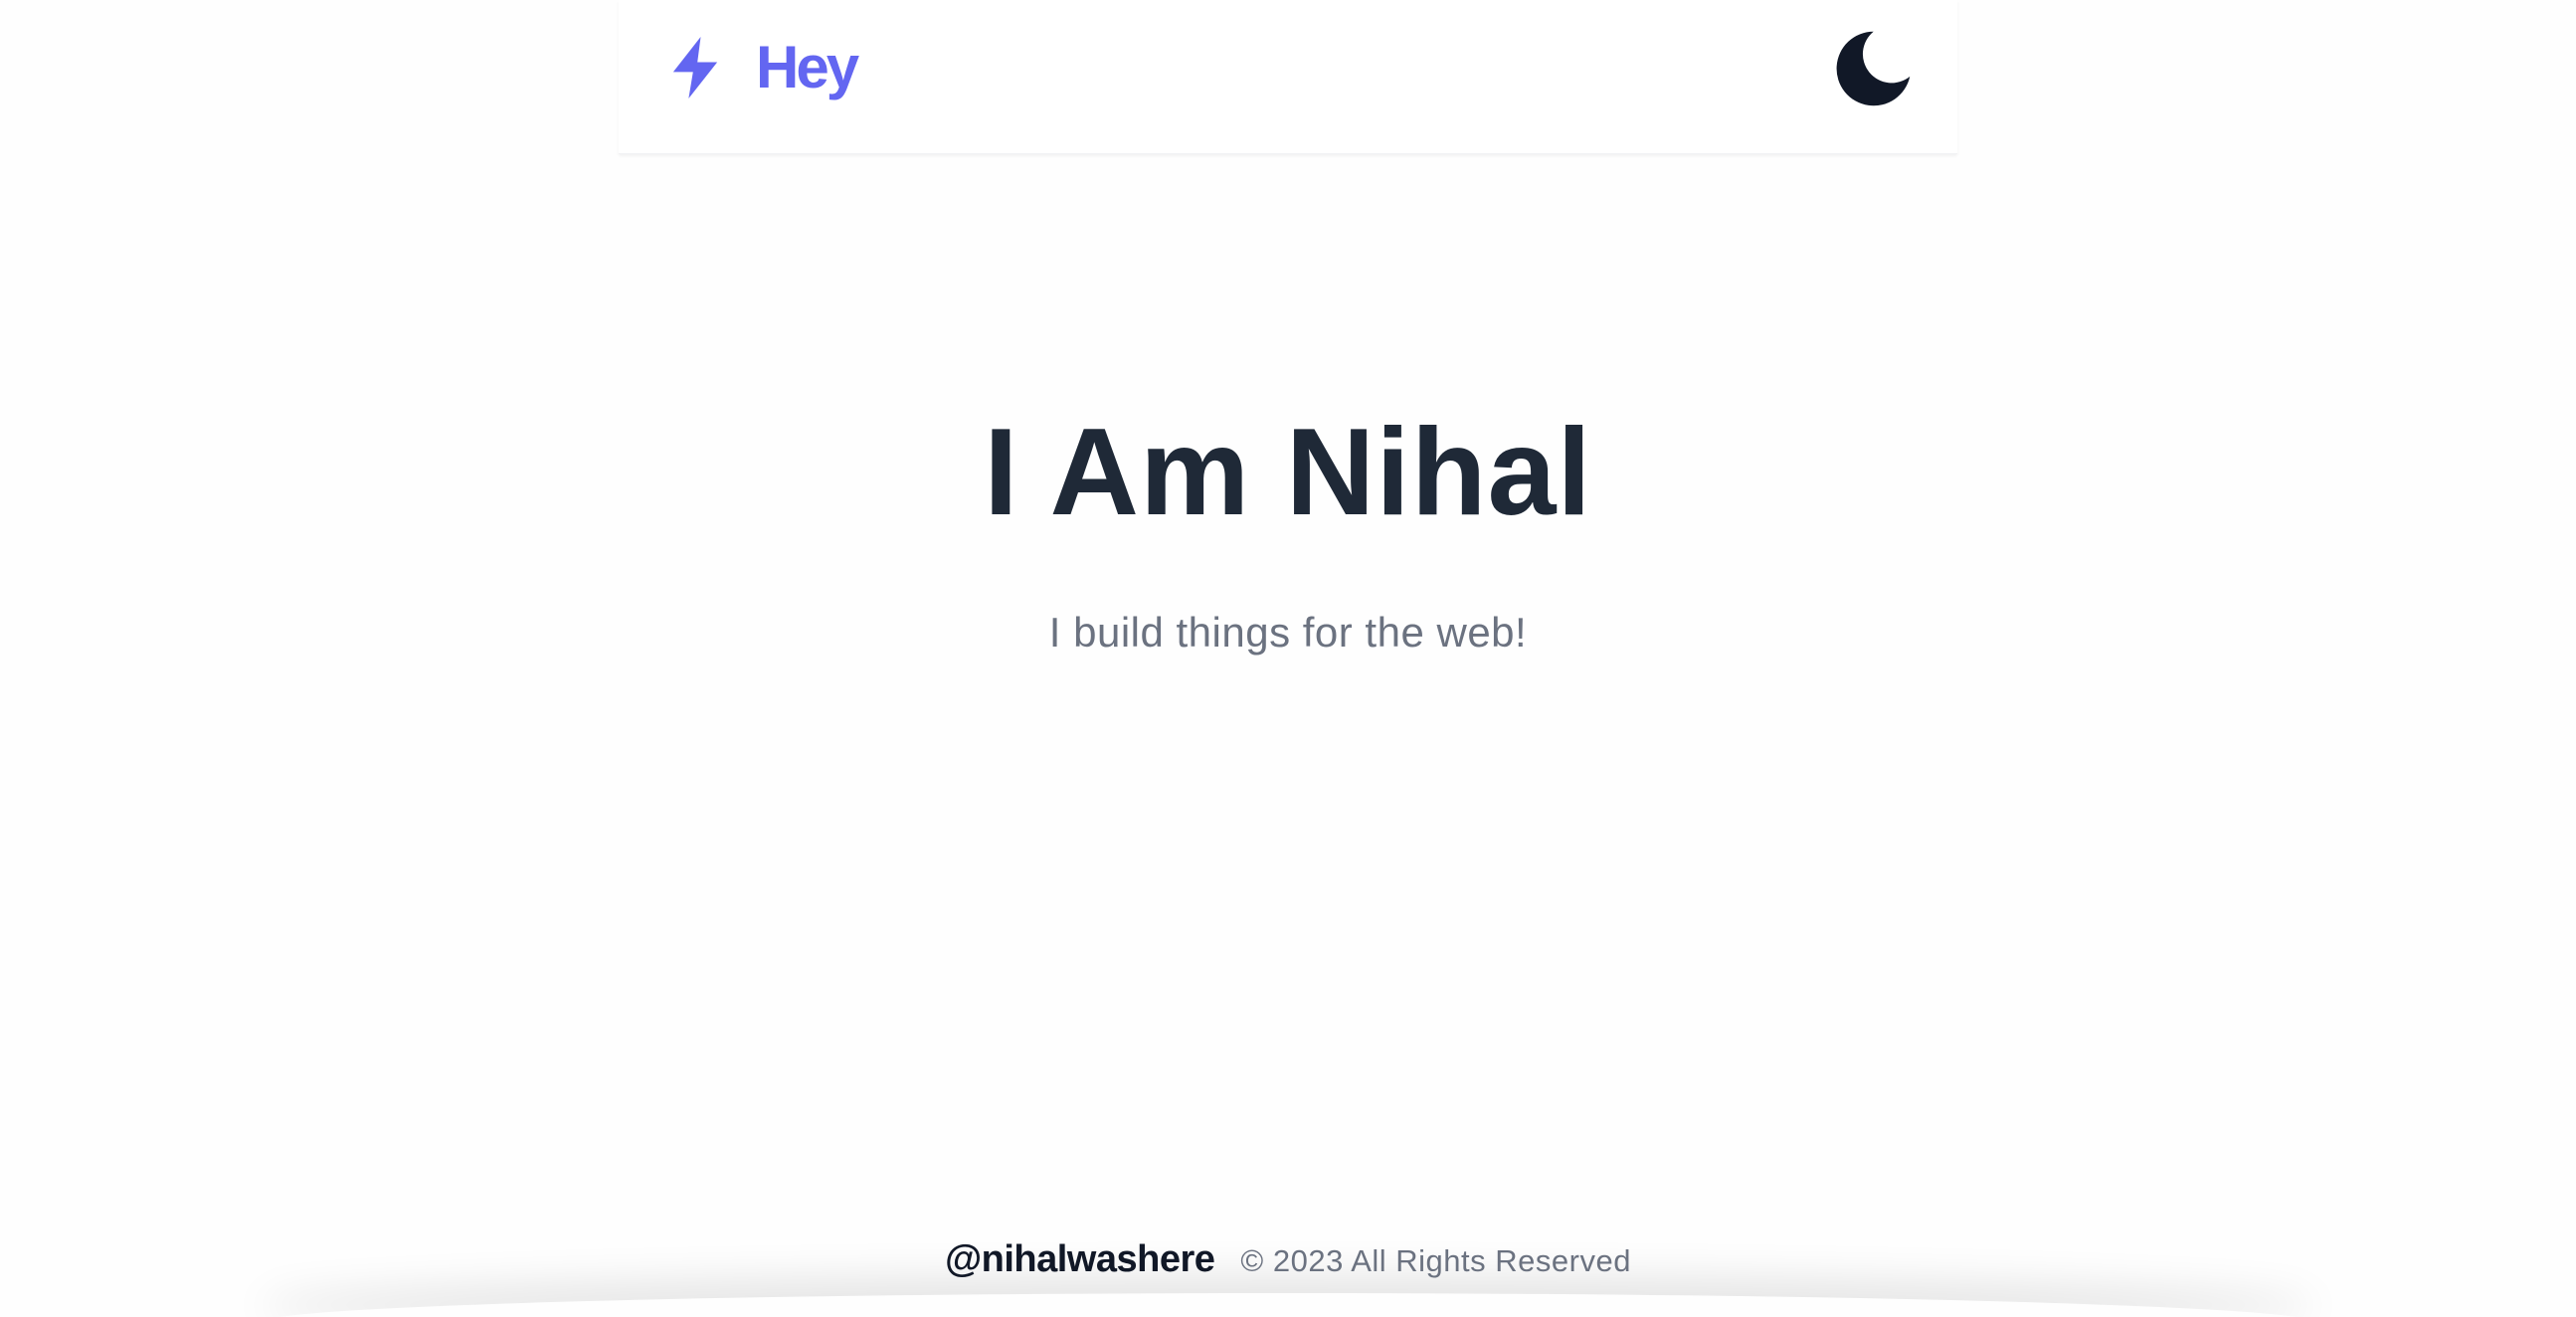  I want to click on footer: @nihalwashere © 2023 All Rights Reserved, so click(1288, 1263).